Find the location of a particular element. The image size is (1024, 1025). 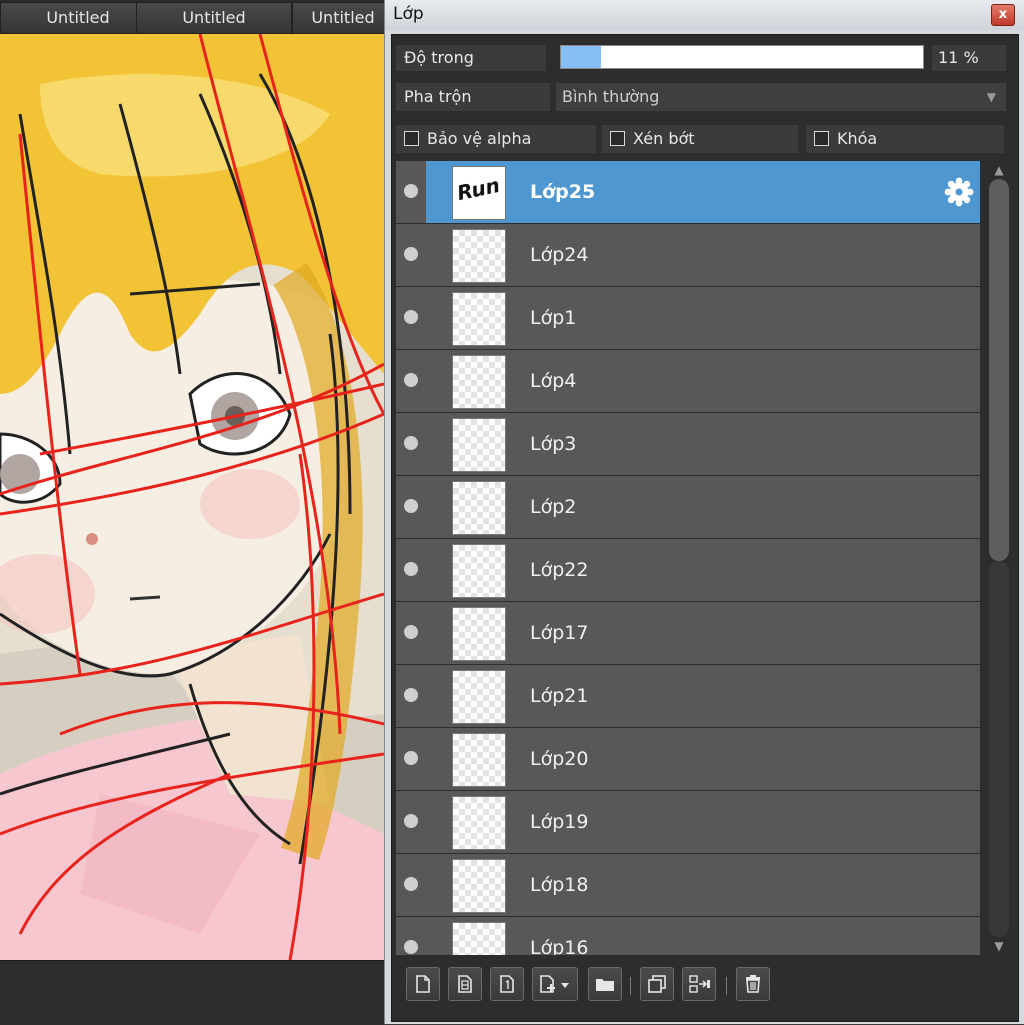

chevron-down-icon: ▼ is located at coordinates (991, 97).